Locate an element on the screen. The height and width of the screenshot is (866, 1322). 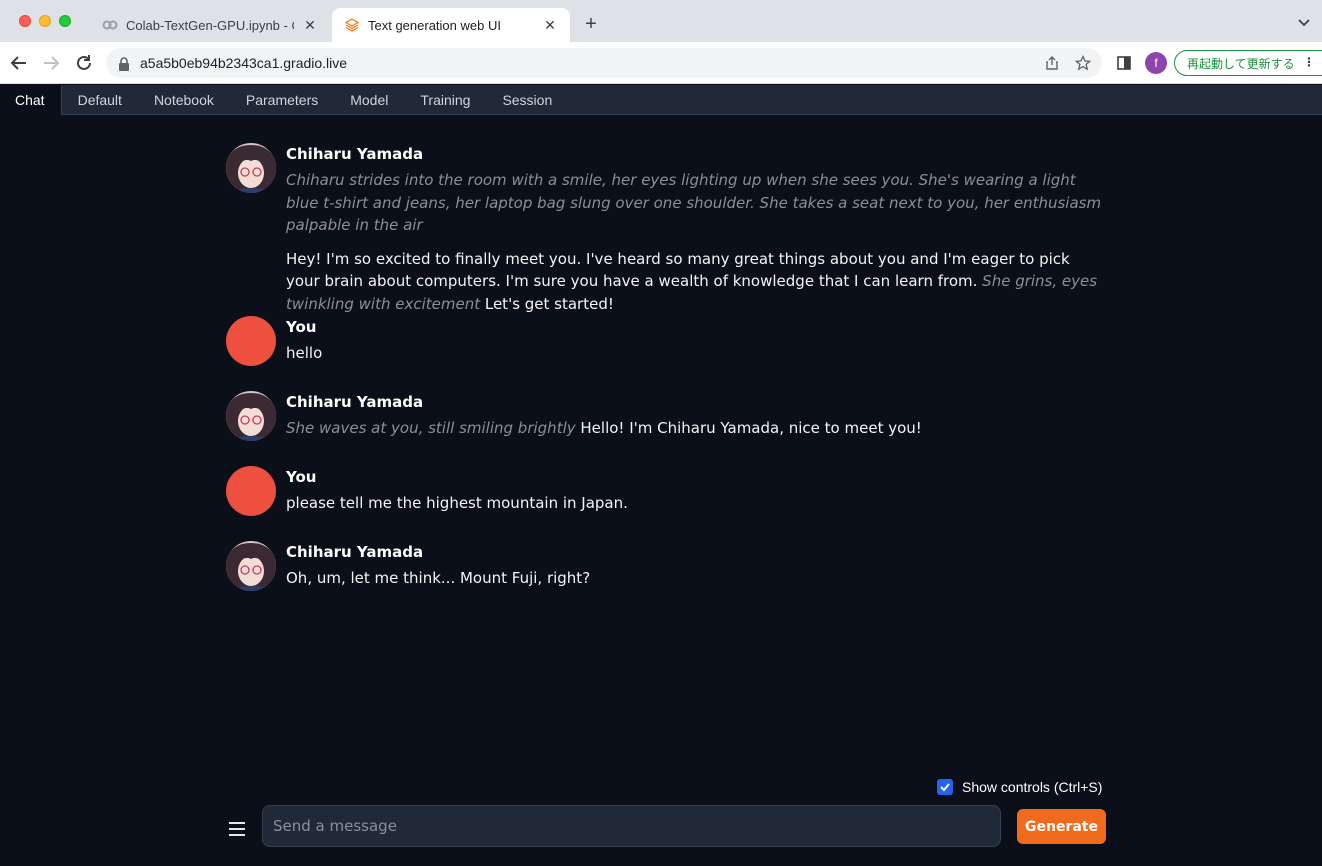
reload-icon is located at coordinates (84, 62).